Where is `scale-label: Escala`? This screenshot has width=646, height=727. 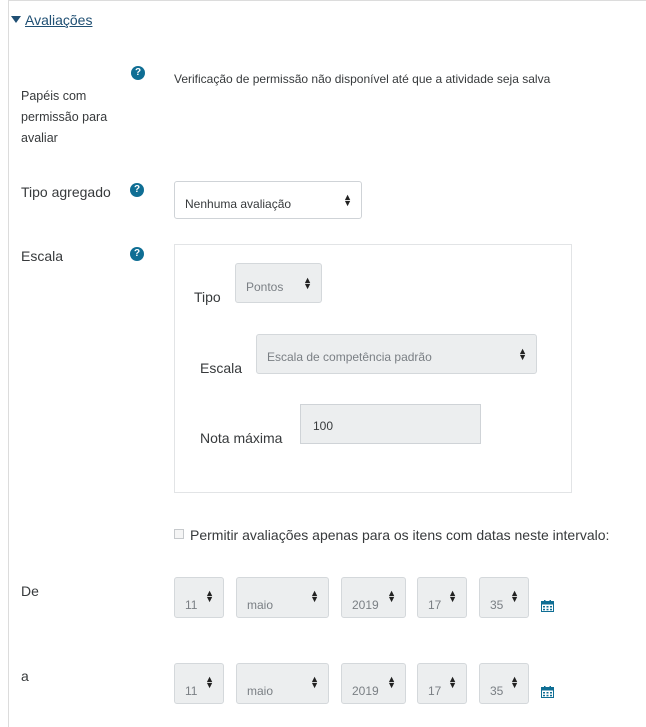
scale-label: Escala is located at coordinates (42, 256).